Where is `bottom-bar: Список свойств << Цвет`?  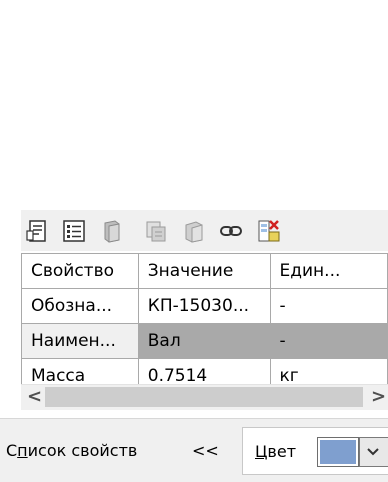 bottom-bar: Список свойств << Цвет is located at coordinates (194, 450).